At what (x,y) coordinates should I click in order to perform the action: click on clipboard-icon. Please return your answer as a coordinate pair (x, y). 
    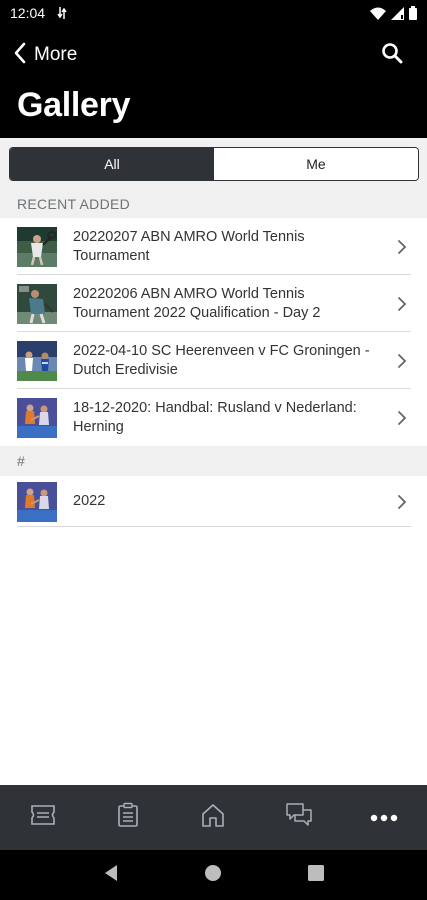
    Looking at the image, I should click on (128, 817).